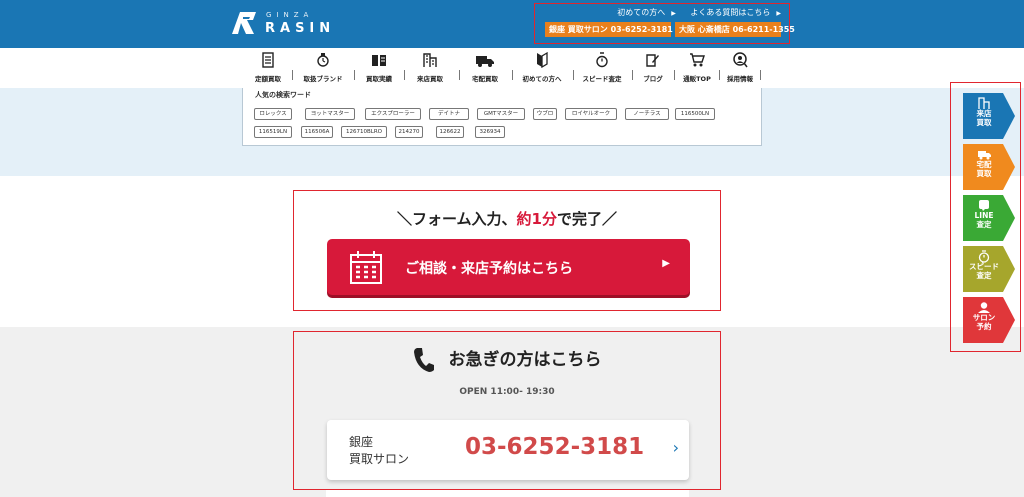 This screenshot has height=497, width=1024. I want to click on logo-mark-icon, so click(244, 23).